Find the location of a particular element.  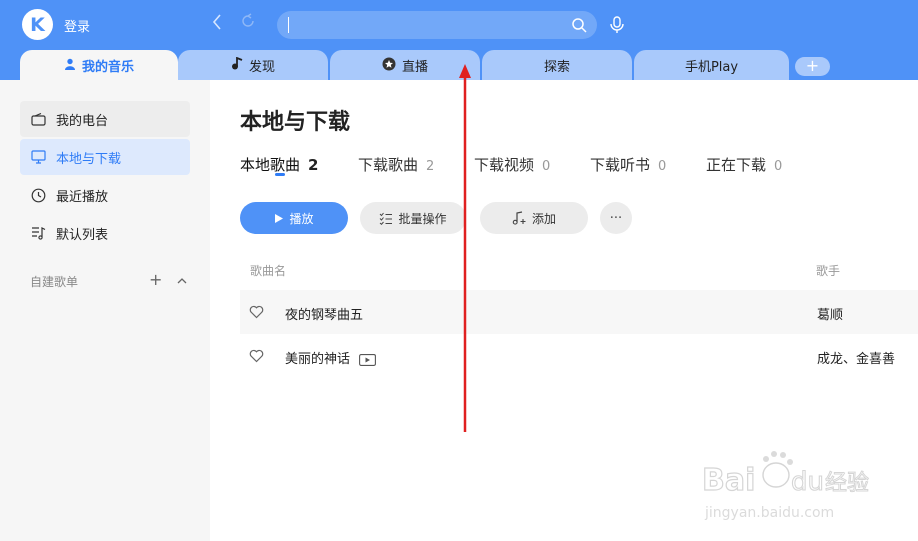

subtab-label: 下载歌曲 is located at coordinates (388, 165).